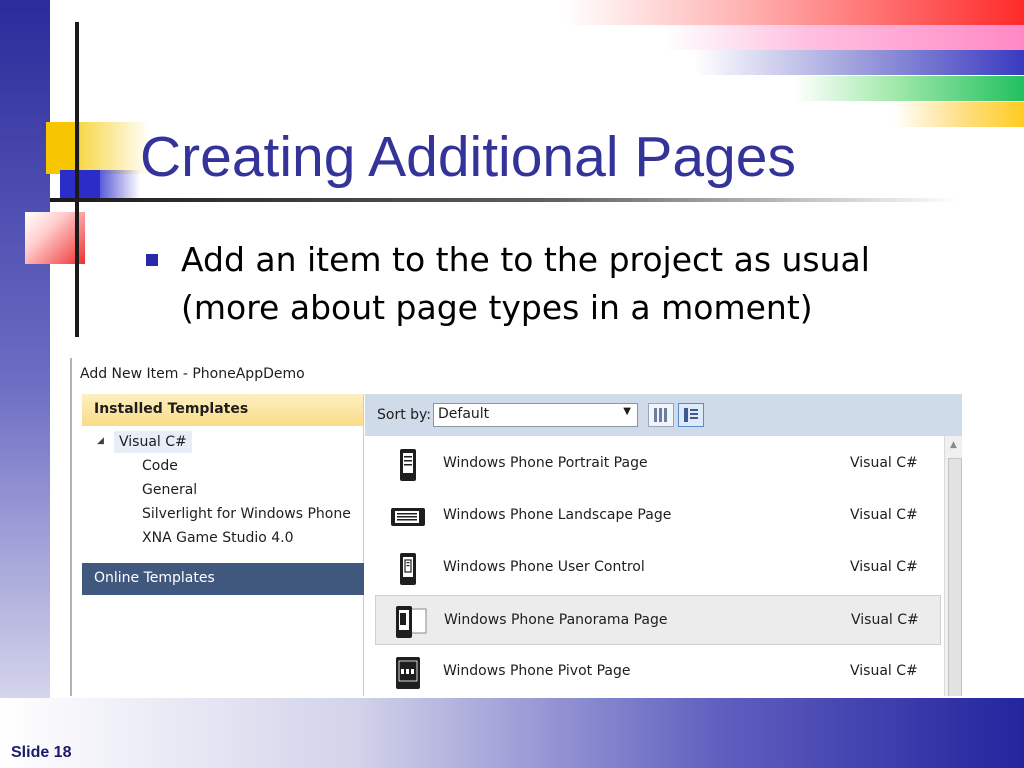 The width and height of the screenshot is (1024, 768). I want to click on phone-landscape-icon, so click(408, 517).